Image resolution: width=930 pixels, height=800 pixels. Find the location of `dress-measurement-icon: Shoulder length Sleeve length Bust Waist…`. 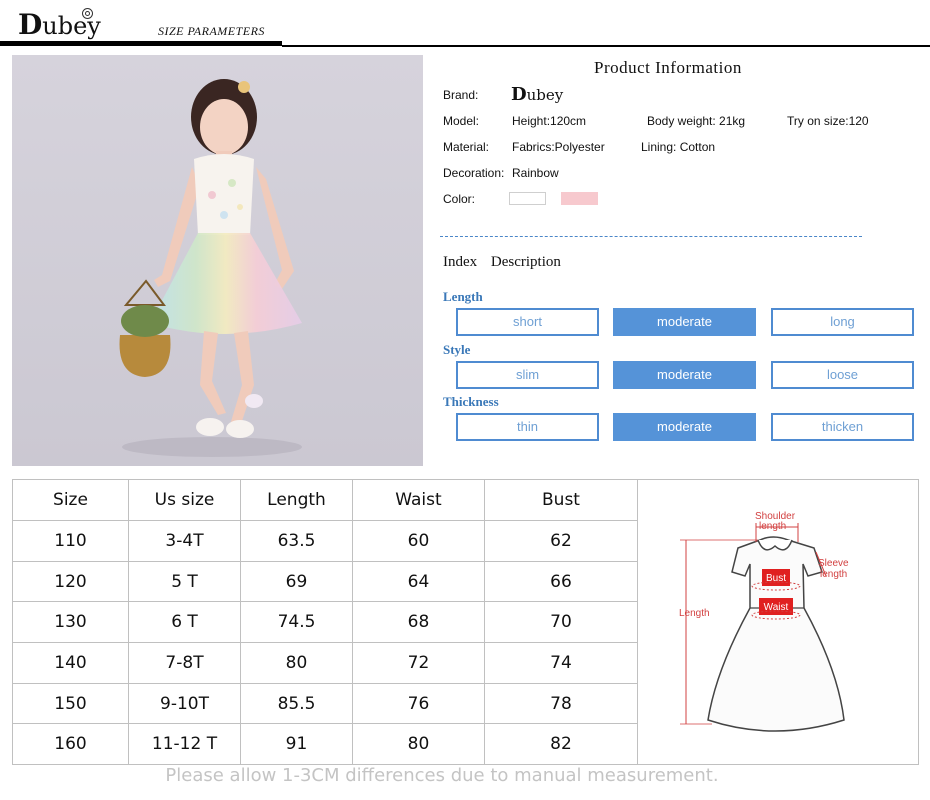

dress-measurement-icon: Shoulder length Sleeve length Bust Waist… is located at coordinates (764, 621).